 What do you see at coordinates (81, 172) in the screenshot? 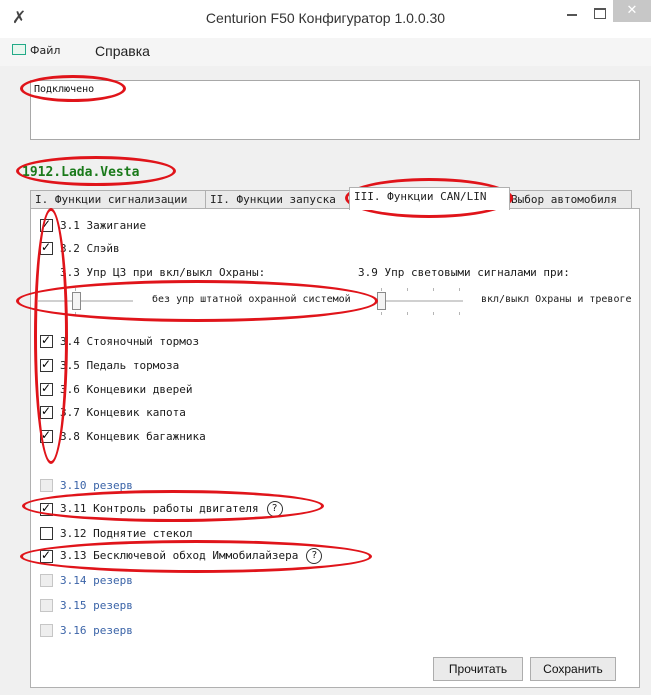
I see `car-model-label: 1912.Lada.Vesta` at bounding box center [81, 172].